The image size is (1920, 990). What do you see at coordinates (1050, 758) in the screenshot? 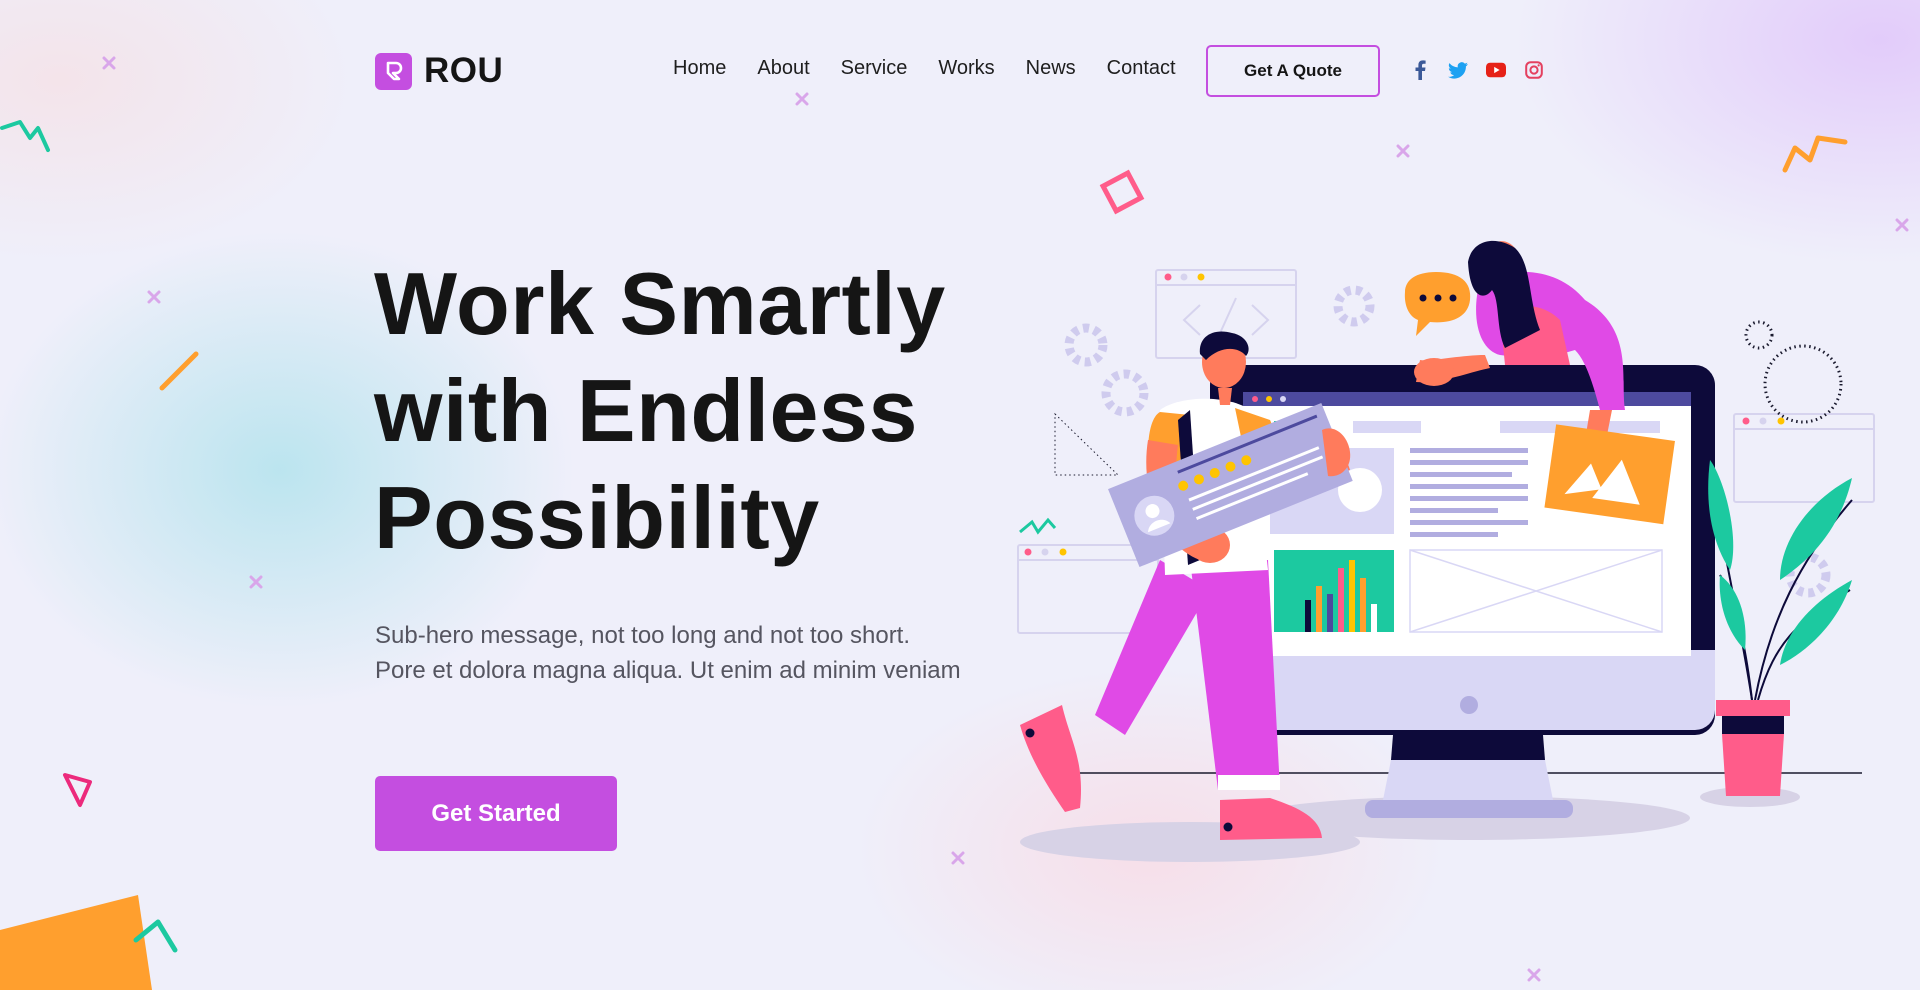
I see `shoe-icon` at bounding box center [1050, 758].